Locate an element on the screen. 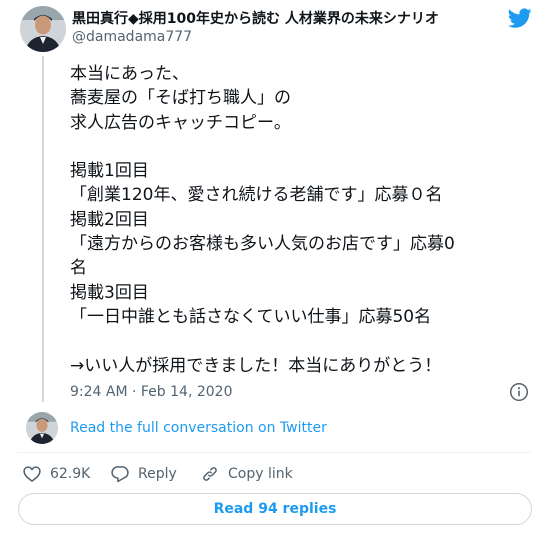  reply-button: Reply is located at coordinates (143, 474).